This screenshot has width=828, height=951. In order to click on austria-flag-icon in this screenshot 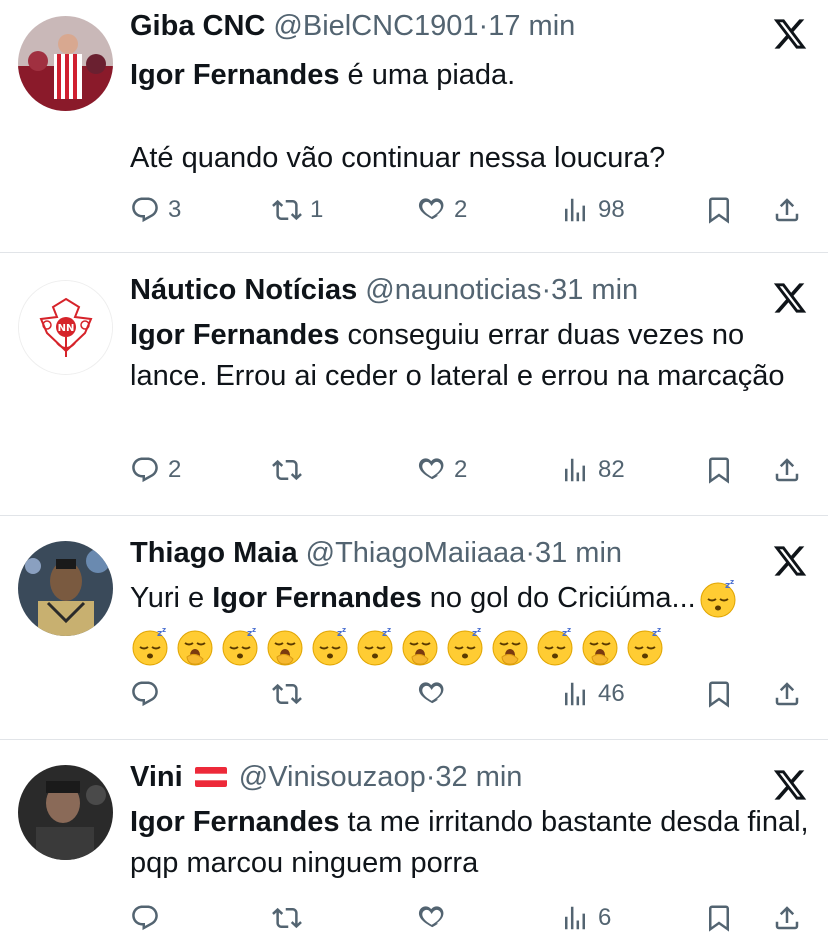, I will do `click(210, 777)`.